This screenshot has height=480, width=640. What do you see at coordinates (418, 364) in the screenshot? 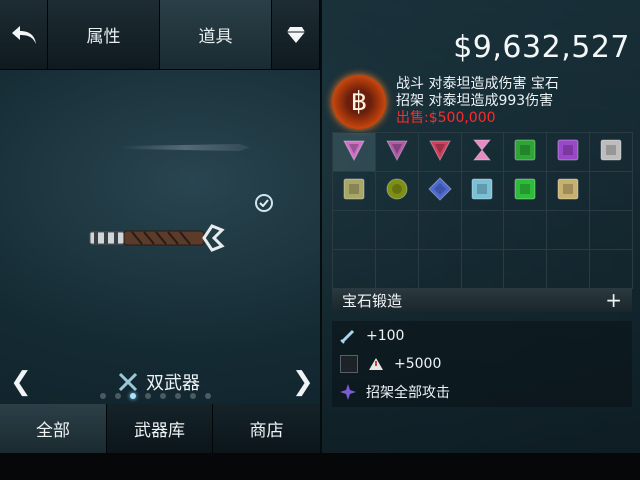
I see `stat-parry-bonus-value: +5000` at bounding box center [418, 364].